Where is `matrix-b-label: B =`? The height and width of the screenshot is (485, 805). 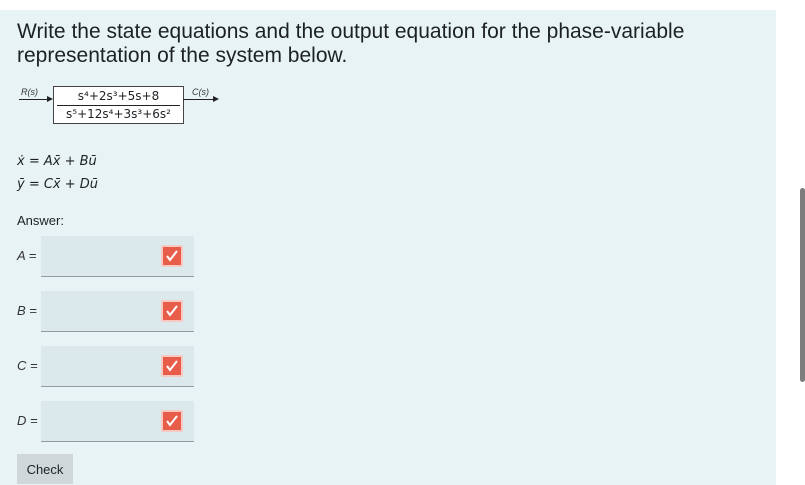 matrix-b-label: B = is located at coordinates (27, 310).